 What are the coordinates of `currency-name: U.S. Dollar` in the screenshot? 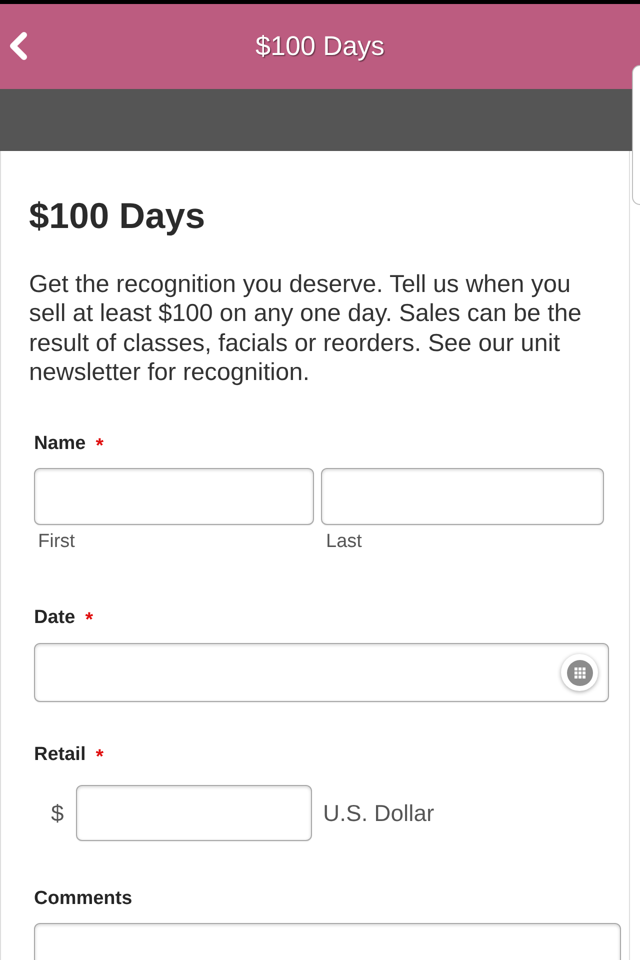 It's located at (378, 813).